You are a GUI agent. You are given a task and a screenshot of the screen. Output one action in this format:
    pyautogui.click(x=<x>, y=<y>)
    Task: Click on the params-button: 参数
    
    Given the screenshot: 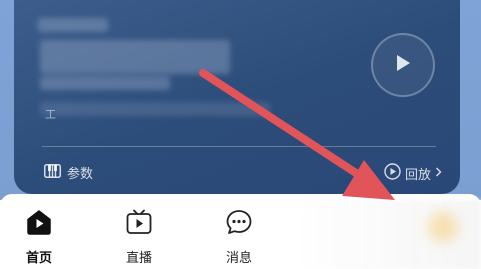 What is the action you would take?
    pyautogui.click(x=68, y=172)
    